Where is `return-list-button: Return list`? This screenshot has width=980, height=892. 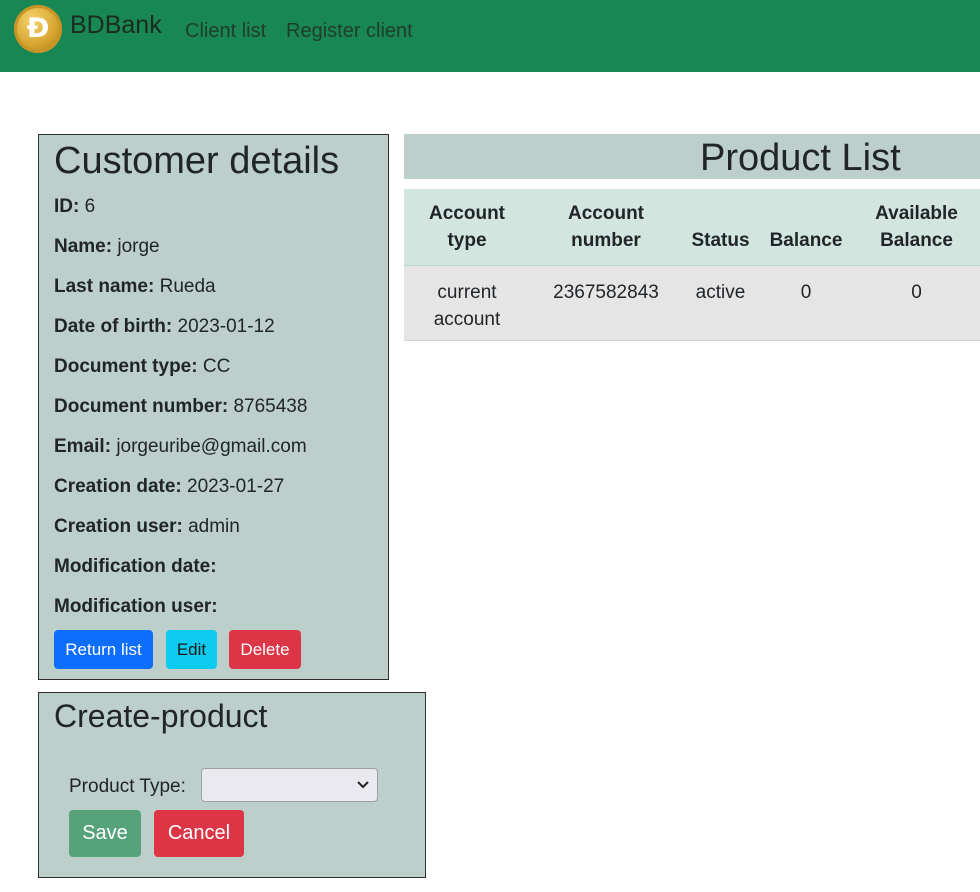
return-list-button: Return list is located at coordinates (103, 649).